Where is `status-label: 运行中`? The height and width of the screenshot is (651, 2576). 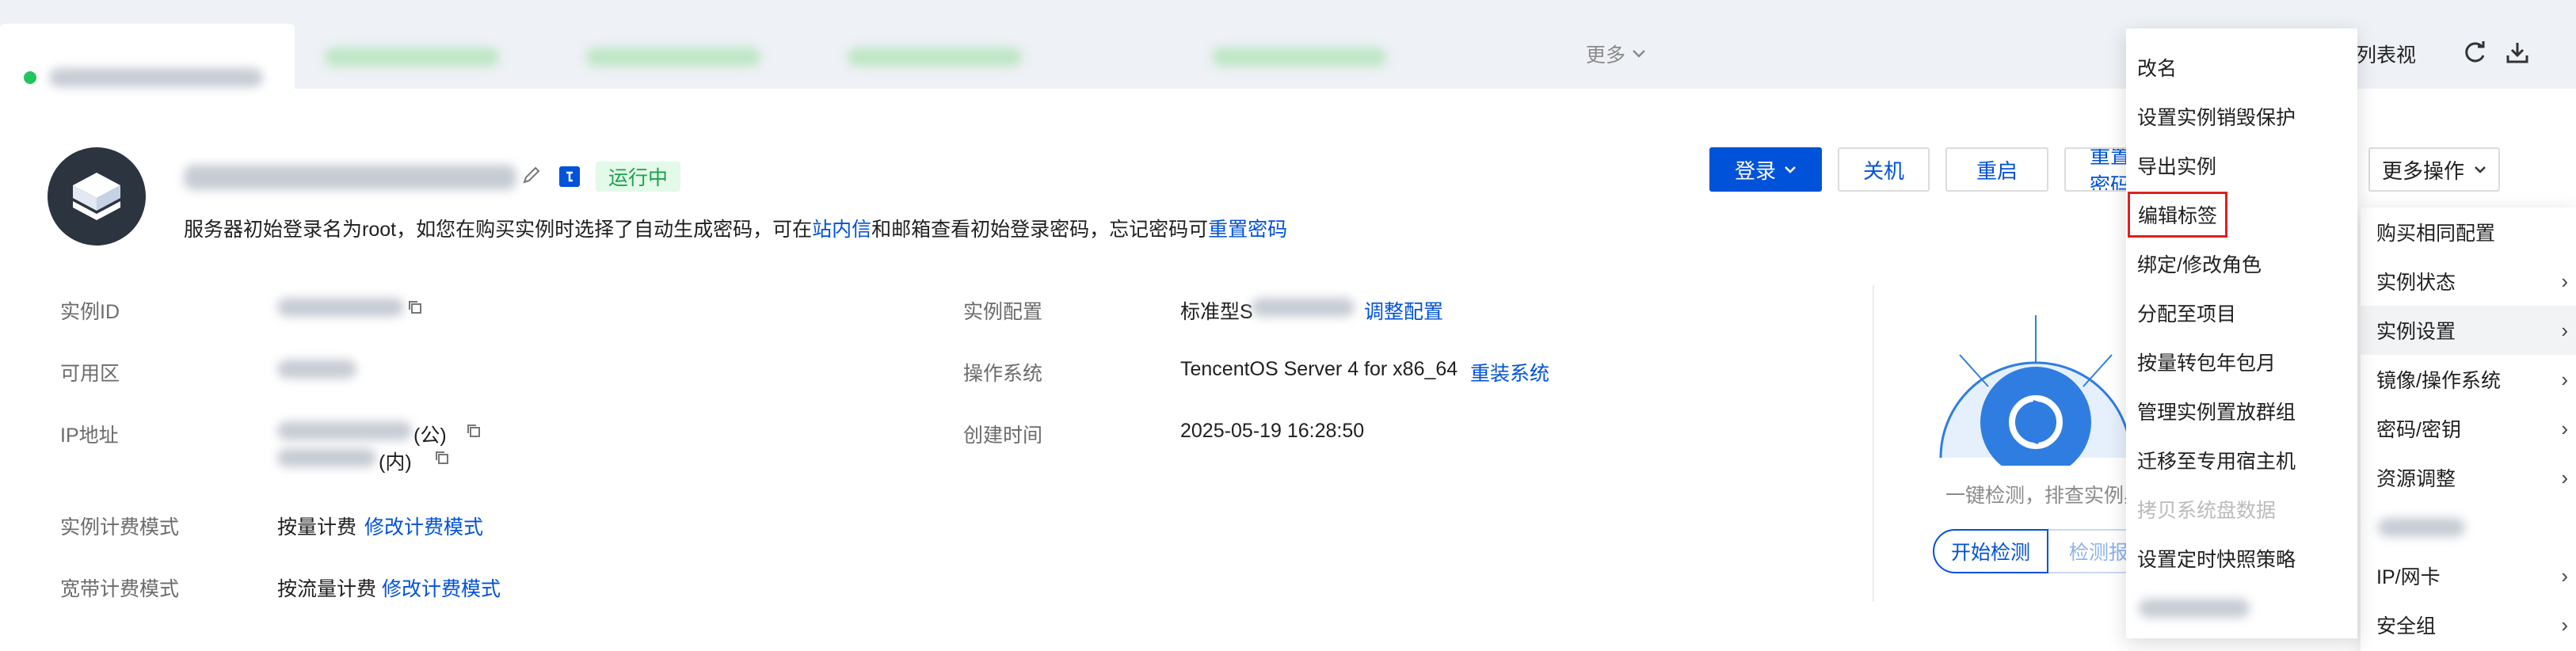
status-label: 运行中 is located at coordinates (638, 178).